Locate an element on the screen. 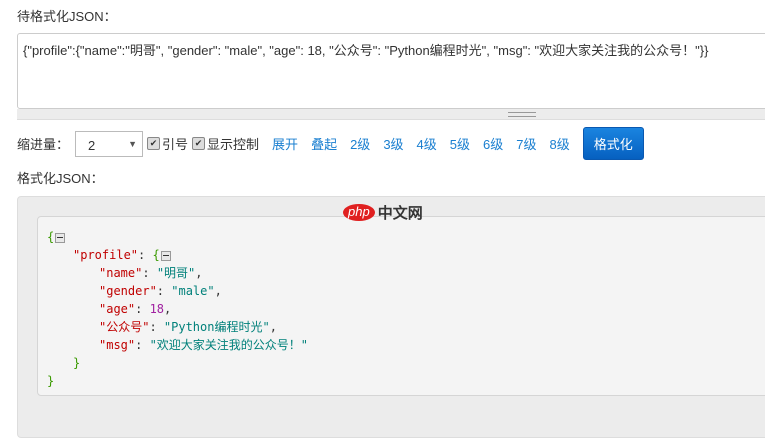 The image size is (765, 438). json-line: "name": "明哥", is located at coordinates (151, 273).